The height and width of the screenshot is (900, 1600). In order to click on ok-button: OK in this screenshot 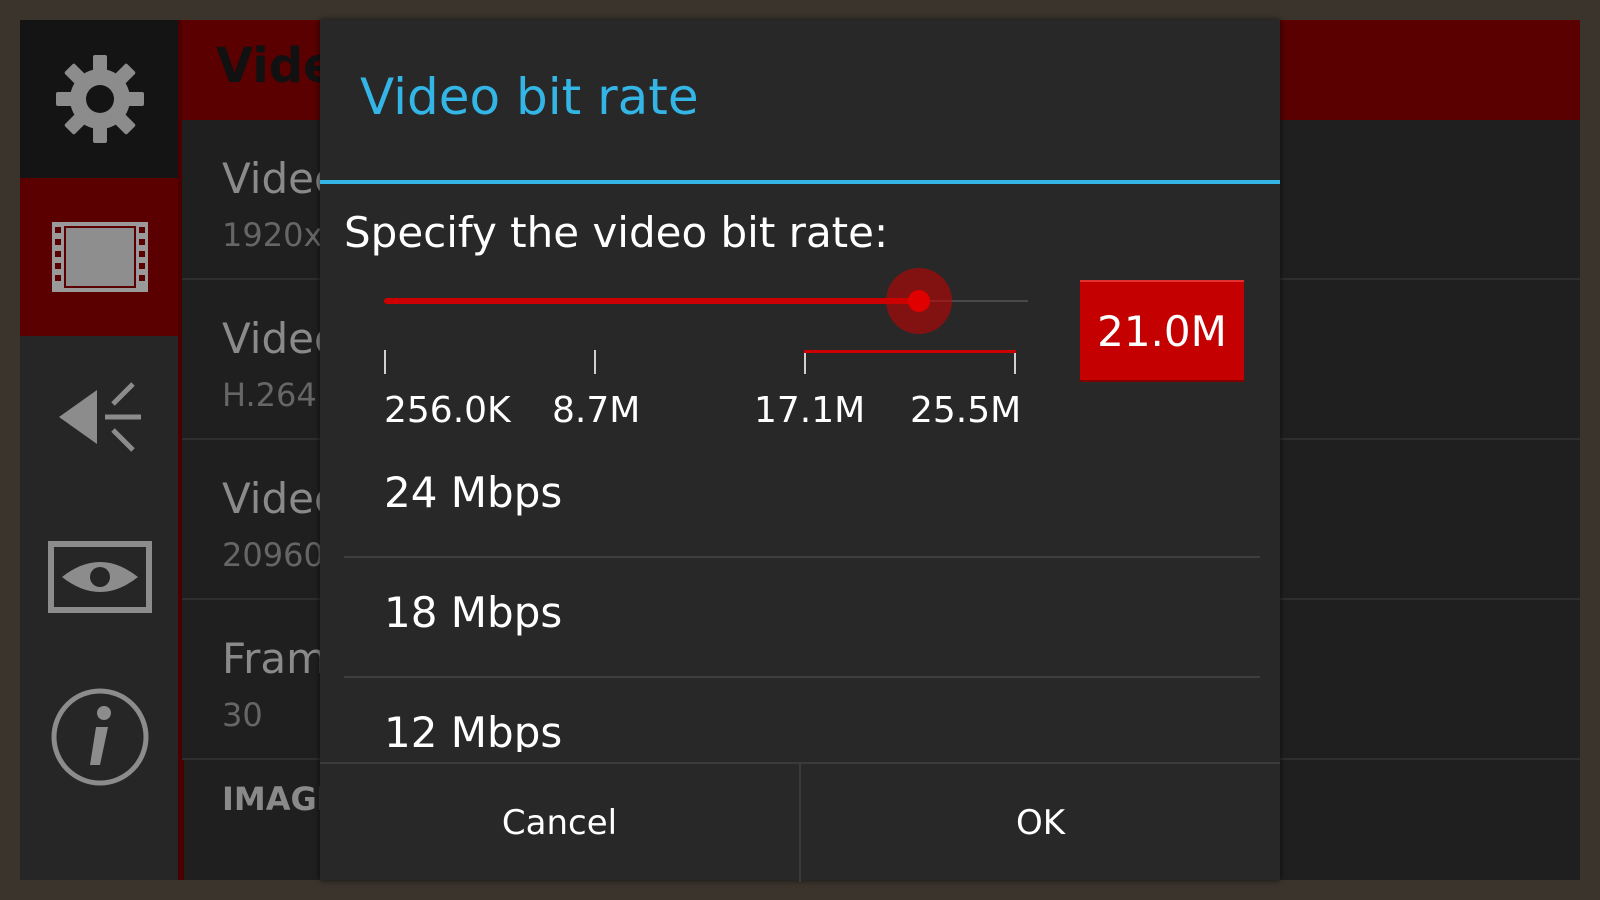, I will do `click(1040, 823)`.